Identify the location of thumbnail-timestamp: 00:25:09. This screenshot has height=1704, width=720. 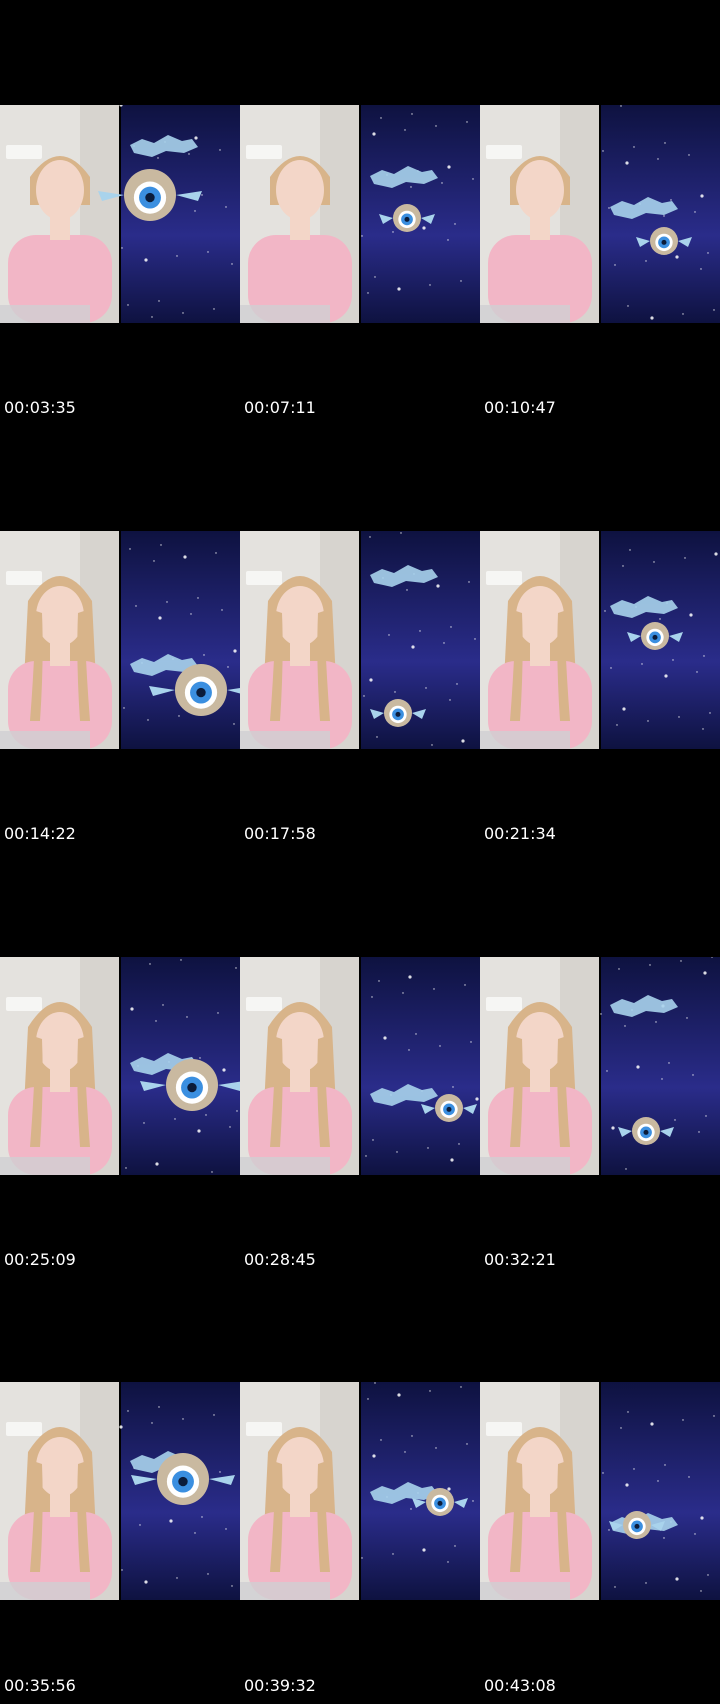
(40, 1259).